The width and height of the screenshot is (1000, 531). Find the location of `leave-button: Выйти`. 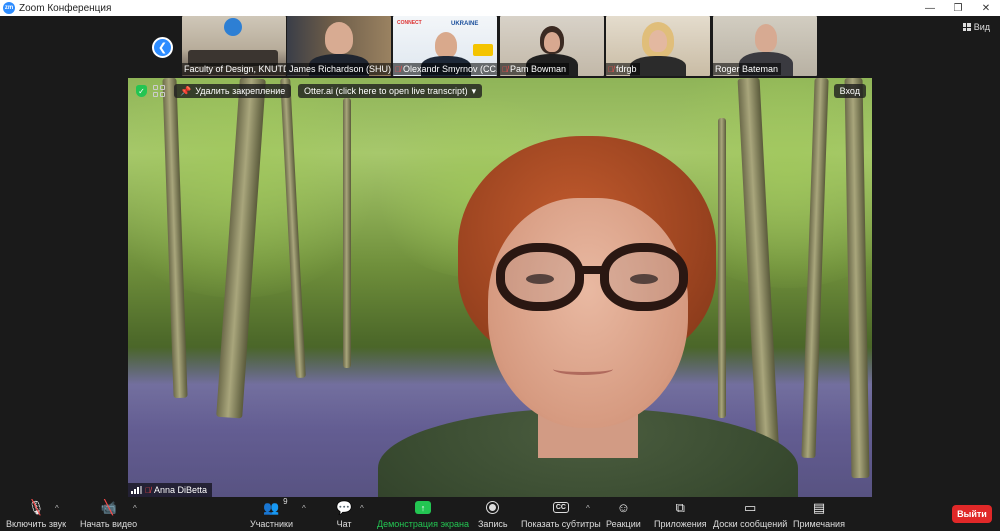

leave-button: Выйти is located at coordinates (972, 514).